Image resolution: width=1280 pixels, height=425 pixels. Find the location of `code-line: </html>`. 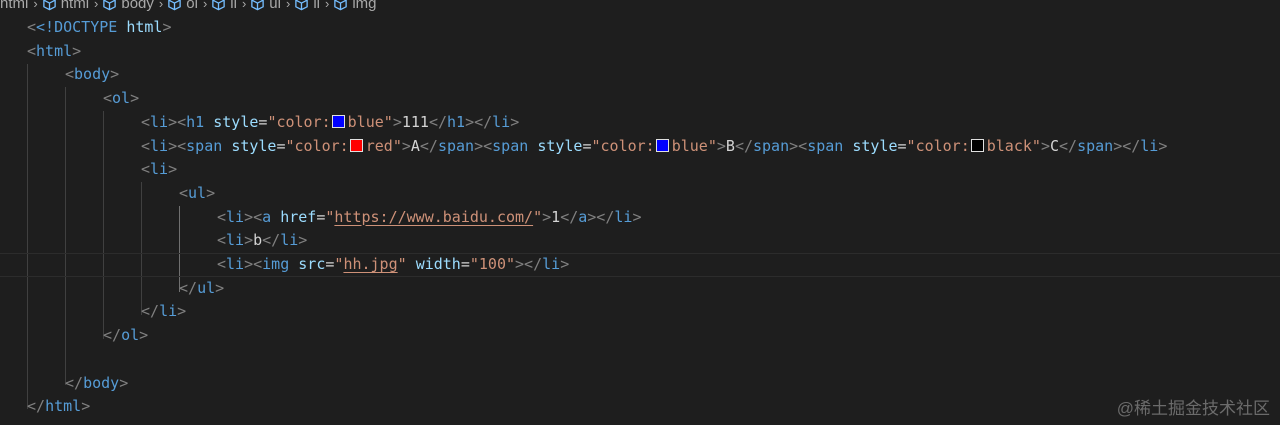

code-line: </html> is located at coordinates (640, 407).